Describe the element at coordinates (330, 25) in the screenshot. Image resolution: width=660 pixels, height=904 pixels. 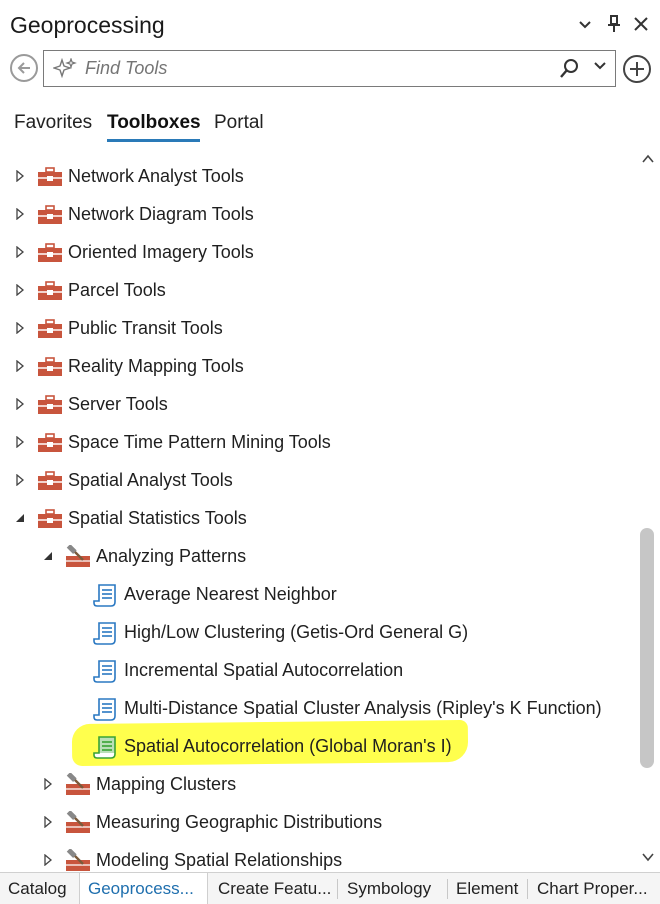
I see `title-bar: Geoprocessing` at that location.